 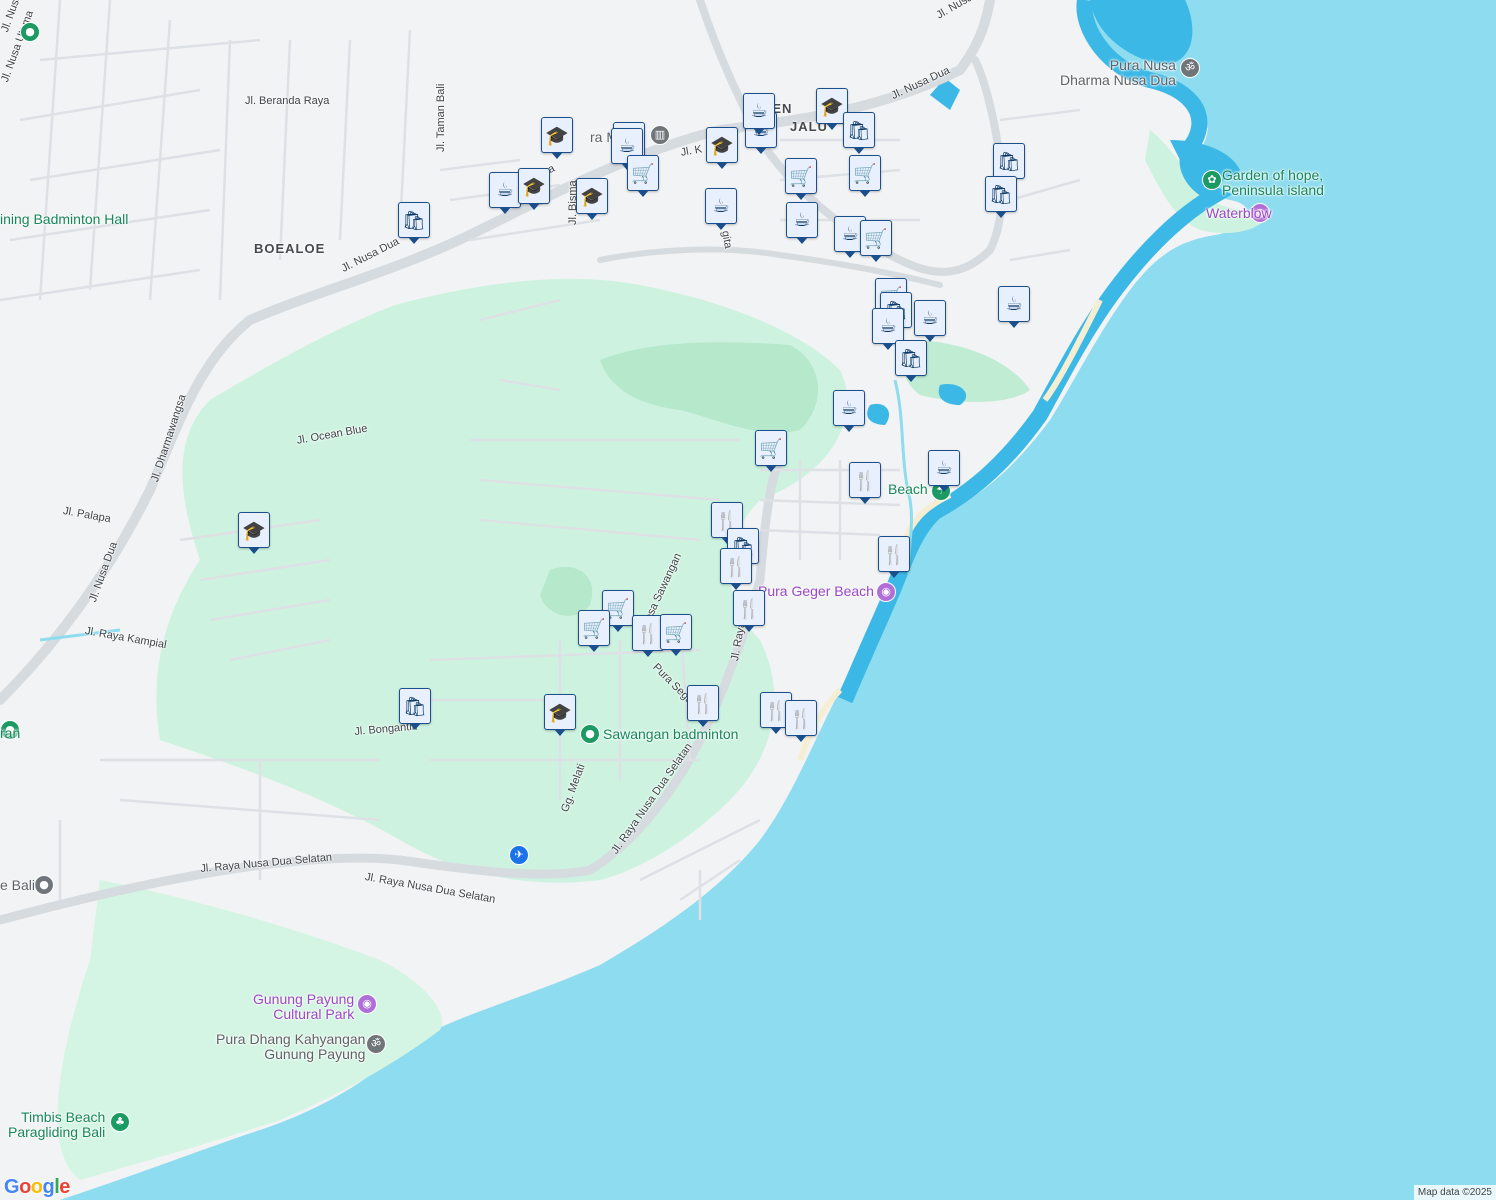 What do you see at coordinates (17, 885) in the screenshot?
I see `place-label: e Bali` at bounding box center [17, 885].